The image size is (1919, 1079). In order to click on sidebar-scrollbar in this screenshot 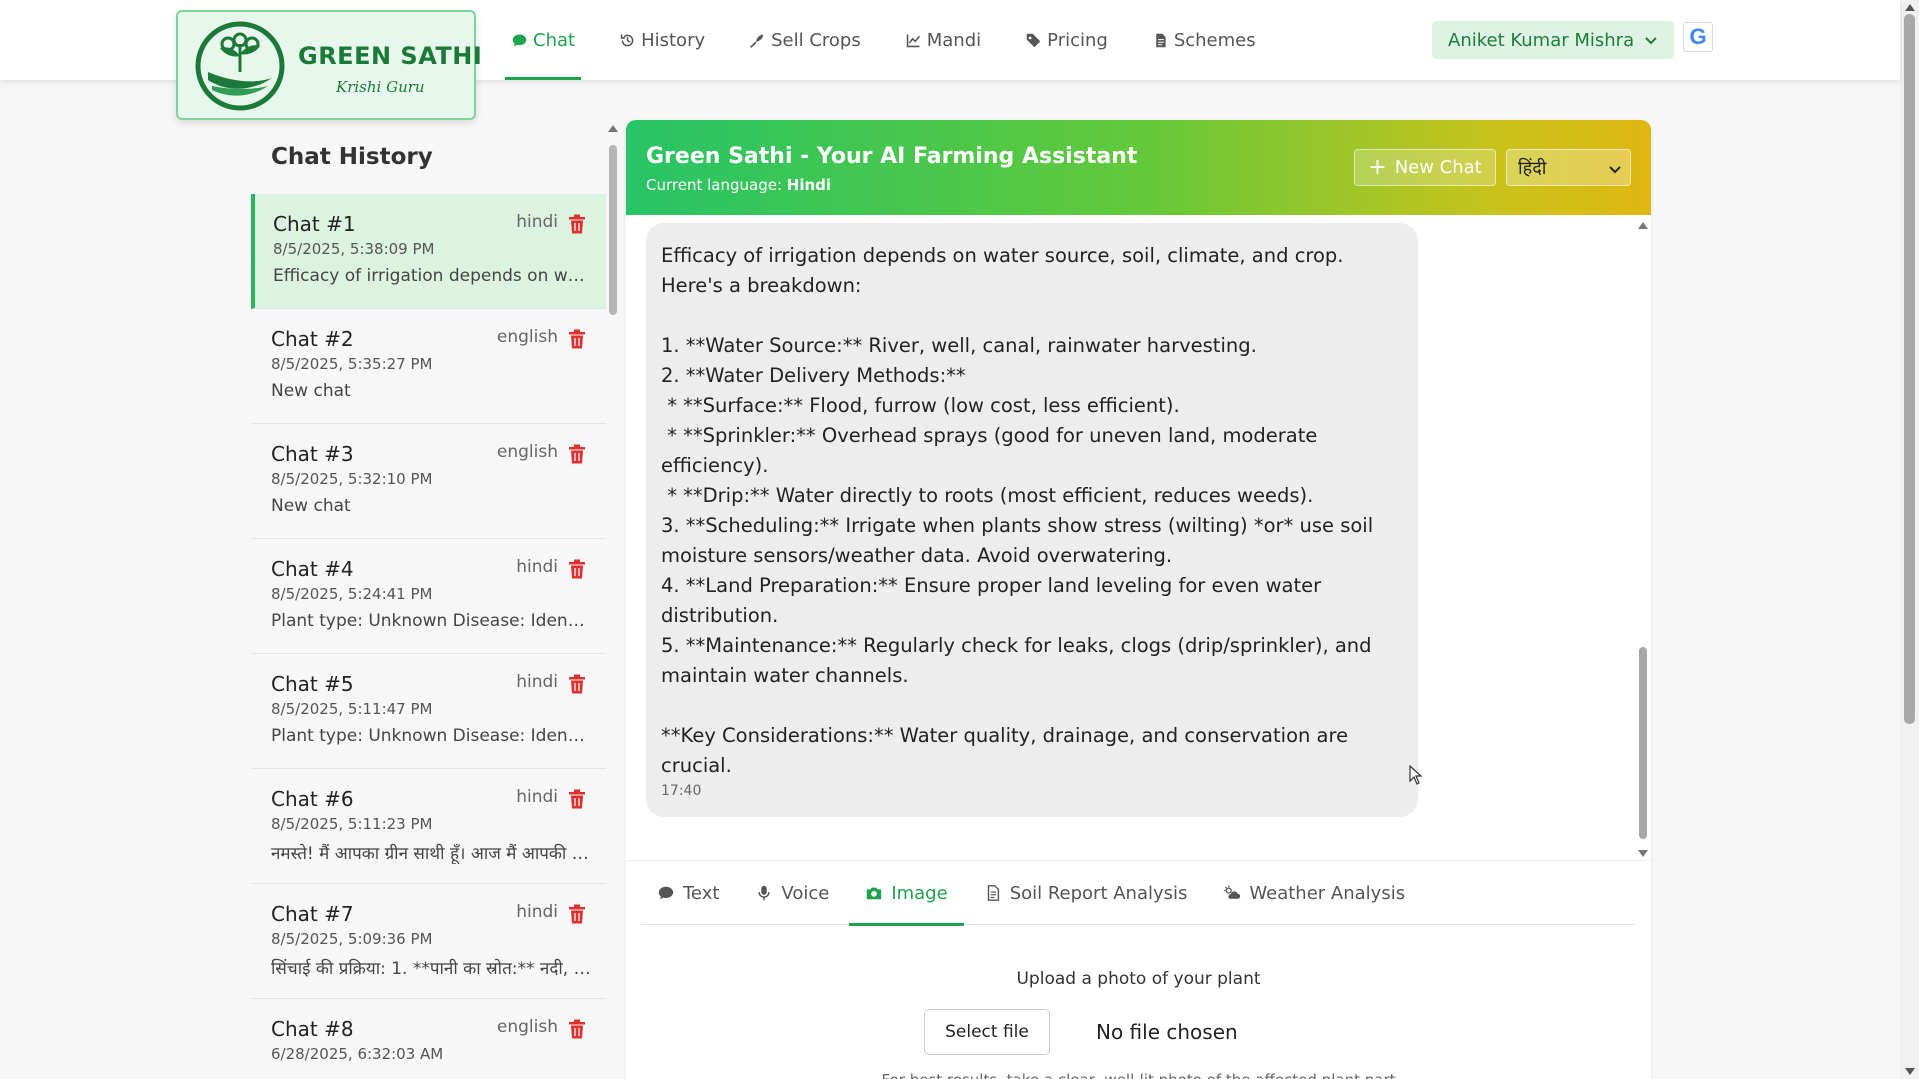, I will do `click(613, 602)`.